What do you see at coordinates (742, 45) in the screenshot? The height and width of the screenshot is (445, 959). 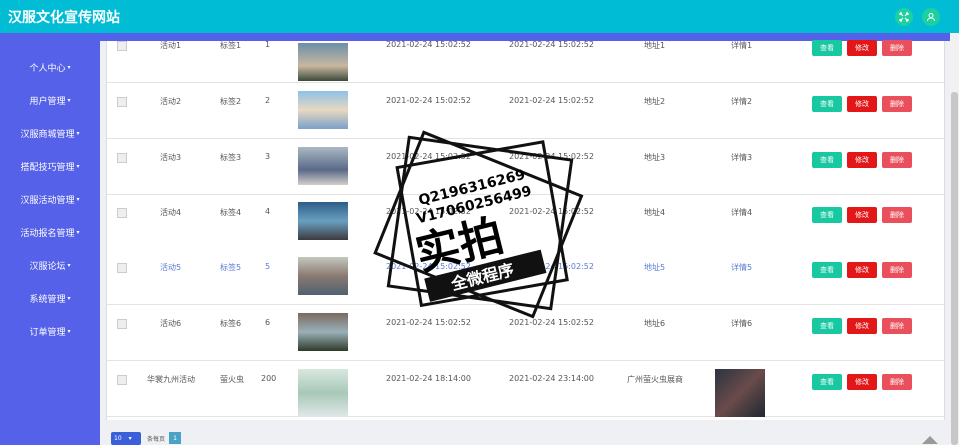 I see `cell-detail: 详情1` at bounding box center [742, 45].